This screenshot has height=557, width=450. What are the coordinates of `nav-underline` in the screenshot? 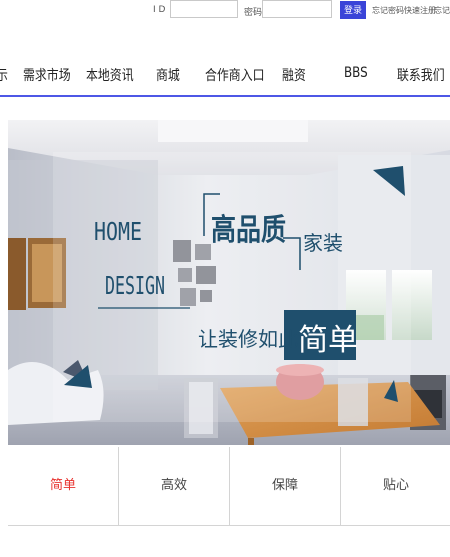 It's located at (225, 96).